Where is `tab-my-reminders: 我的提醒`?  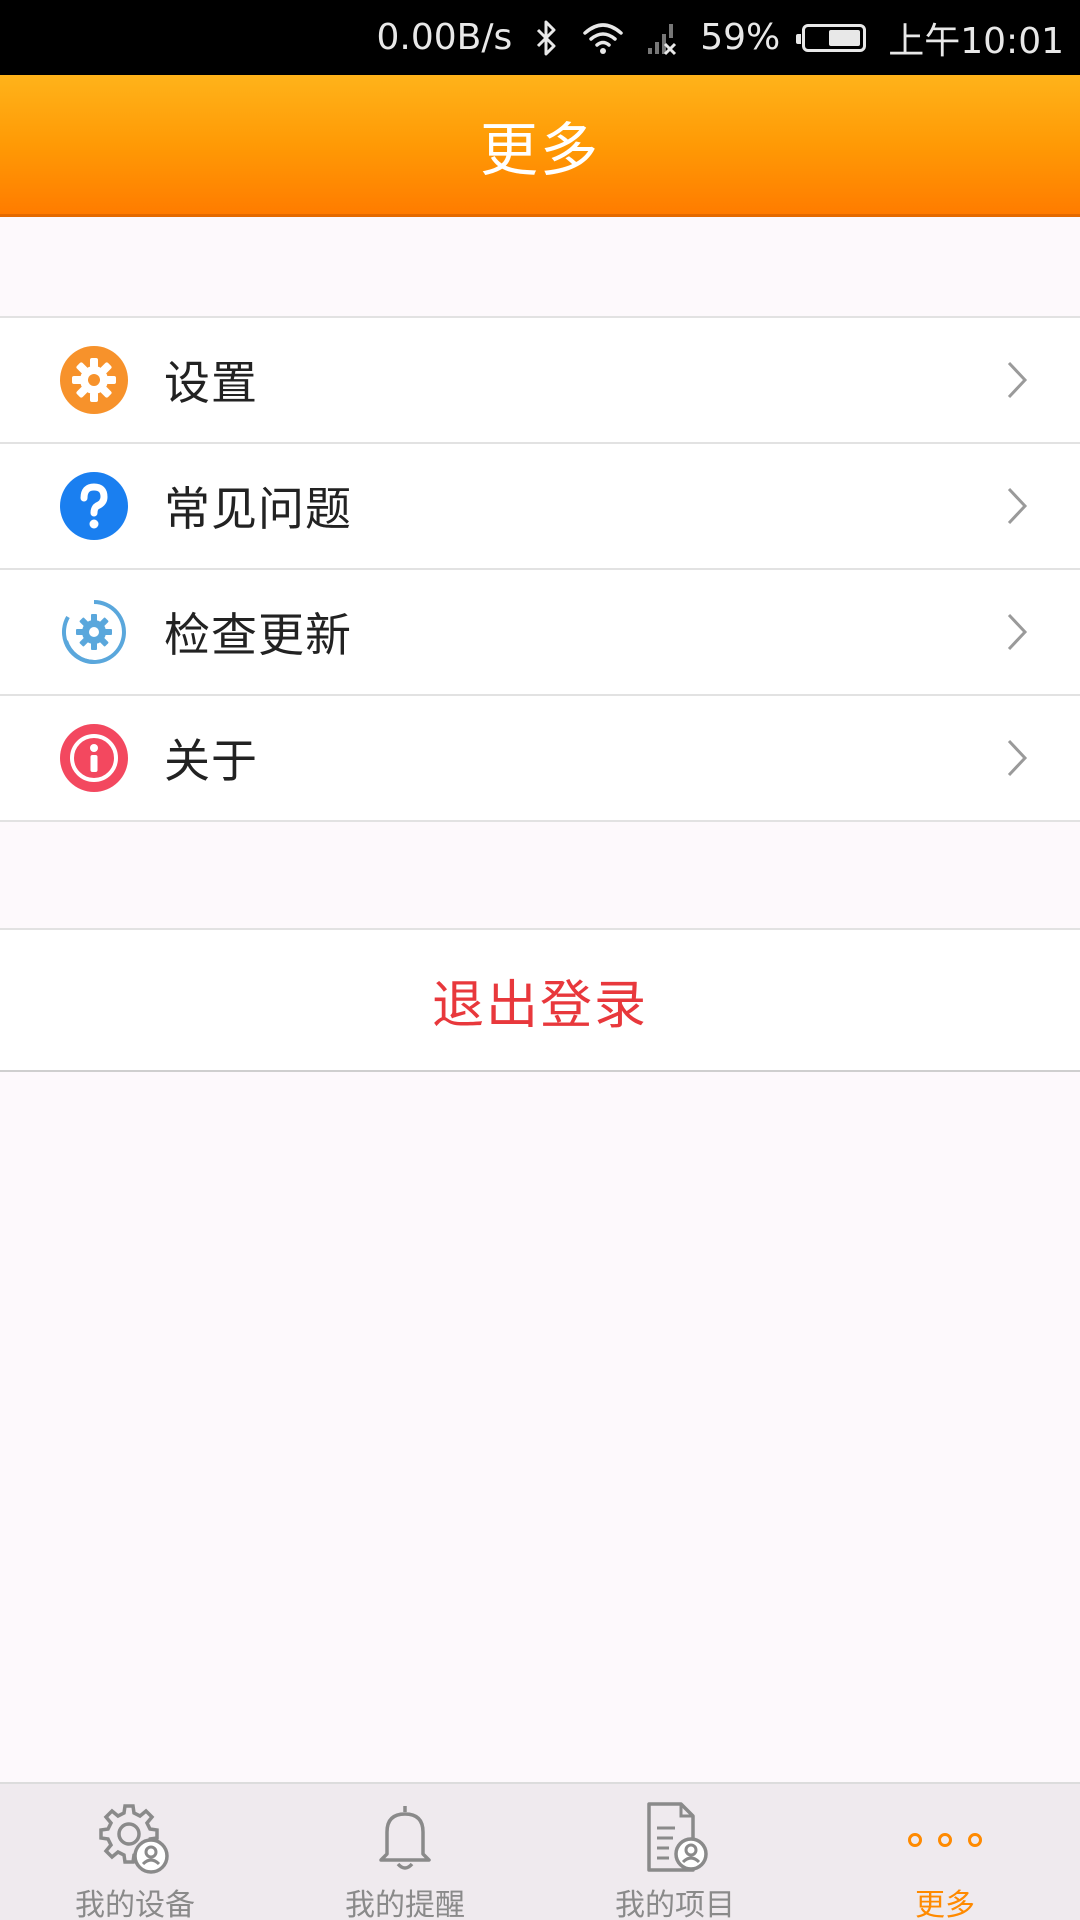
tab-my-reminders: 我的提醒 is located at coordinates (405, 1852).